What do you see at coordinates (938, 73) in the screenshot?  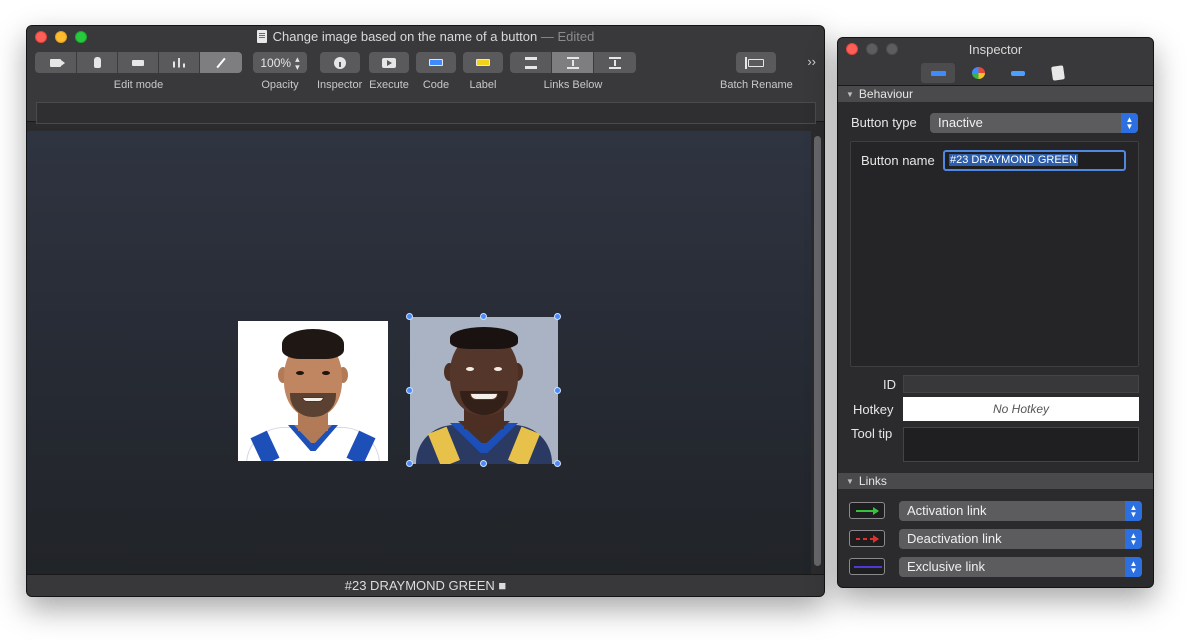 I see `tab-button` at bounding box center [938, 73].